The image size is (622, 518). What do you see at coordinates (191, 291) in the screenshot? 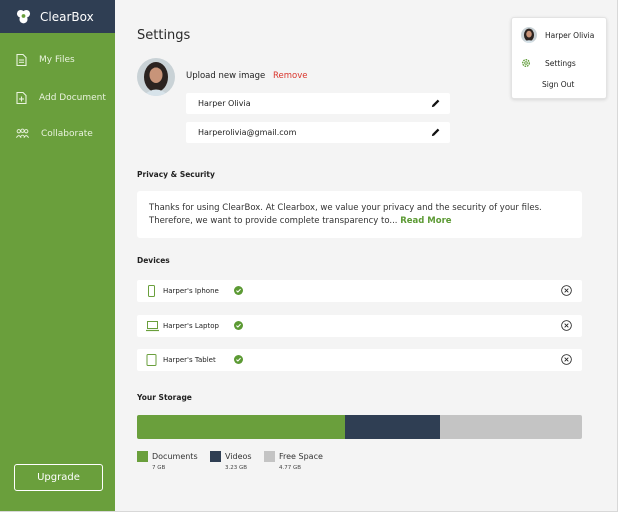
I see `device-name: Harper's Iphone` at bounding box center [191, 291].